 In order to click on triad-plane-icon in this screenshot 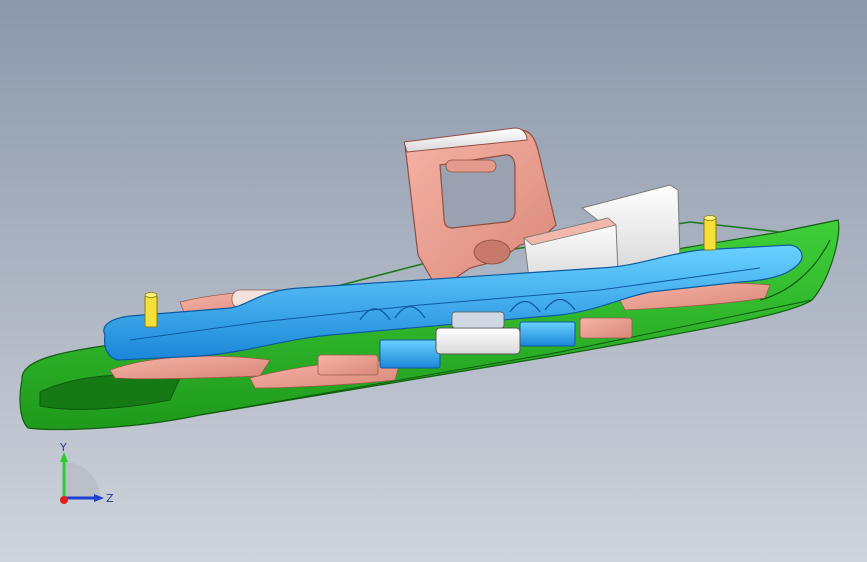, I will do `click(82, 480)`.